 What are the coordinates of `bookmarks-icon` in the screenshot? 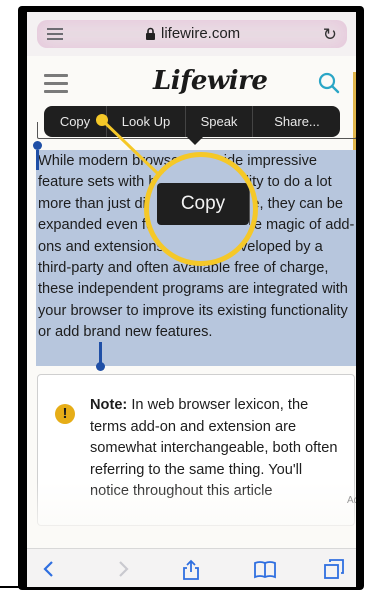 It's located at (265, 569).